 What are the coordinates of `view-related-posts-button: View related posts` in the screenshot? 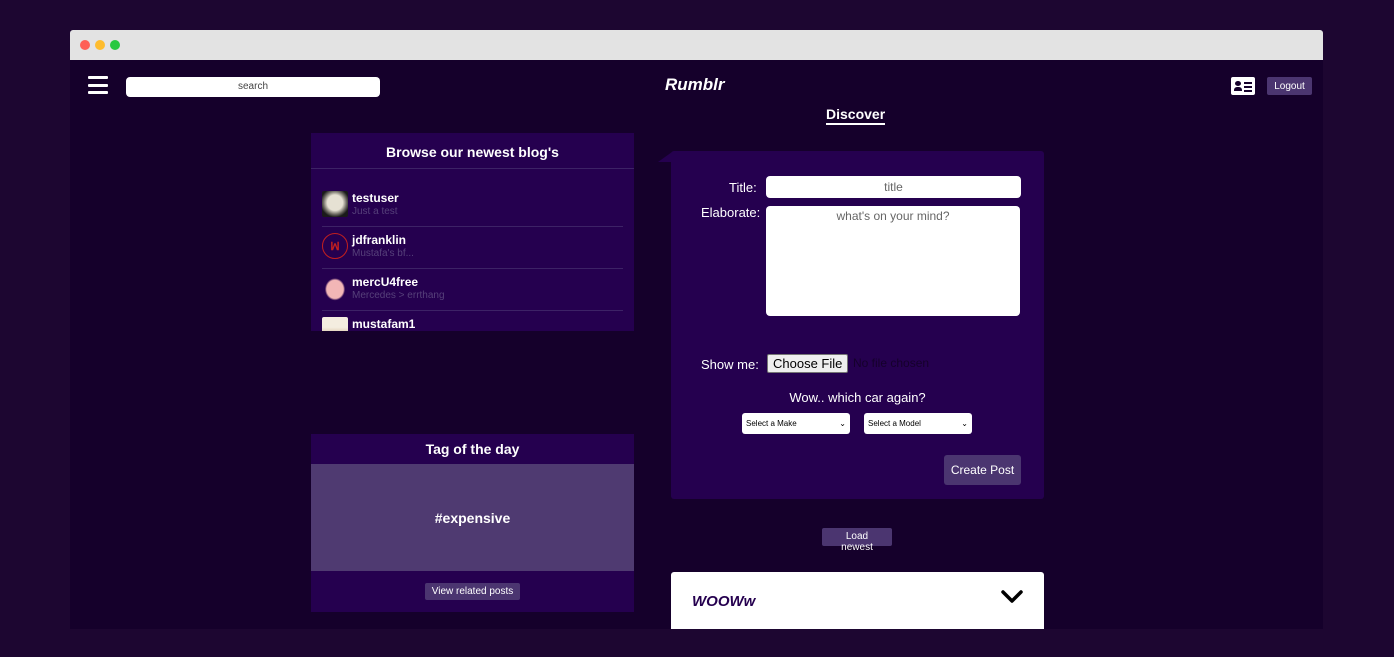 It's located at (472, 591).